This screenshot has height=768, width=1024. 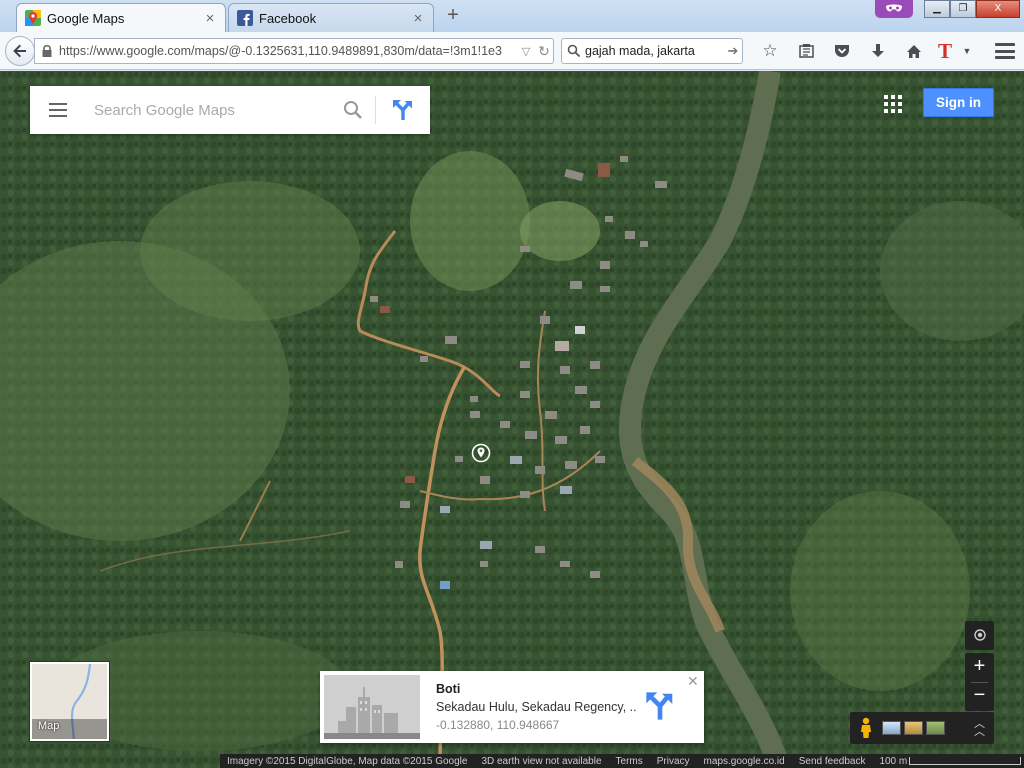 What do you see at coordinates (806, 51) in the screenshot?
I see `reading-list-icon` at bounding box center [806, 51].